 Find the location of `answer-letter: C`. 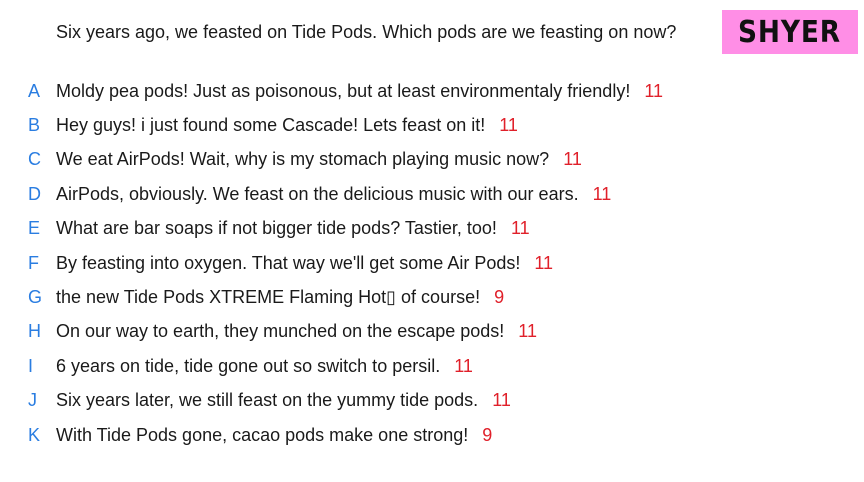

answer-letter: C is located at coordinates (34, 159).